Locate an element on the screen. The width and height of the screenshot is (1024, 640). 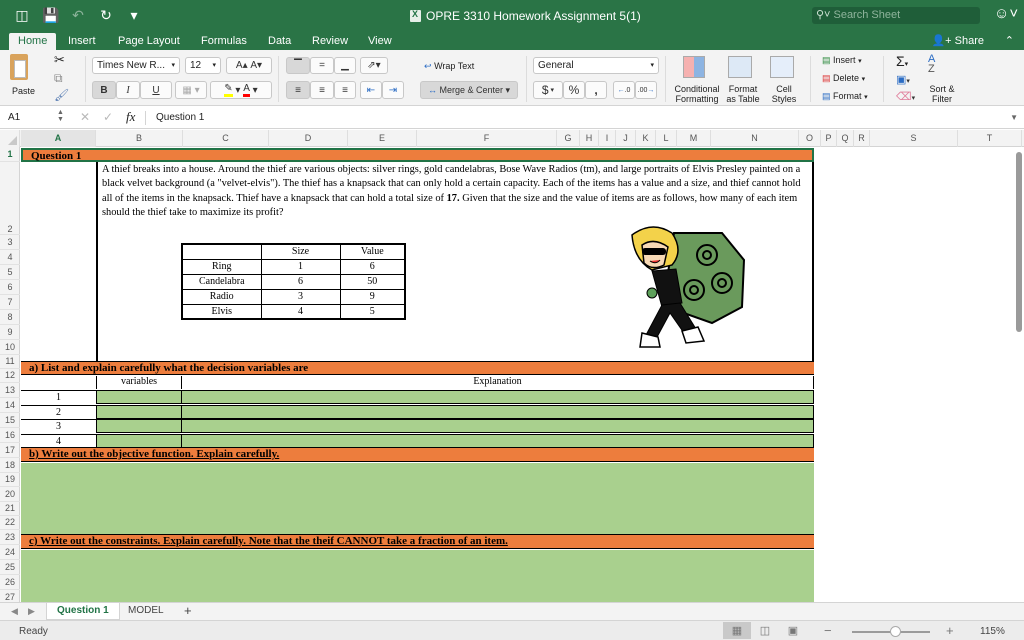
column-header-f: F is located at coordinates (487, 138).